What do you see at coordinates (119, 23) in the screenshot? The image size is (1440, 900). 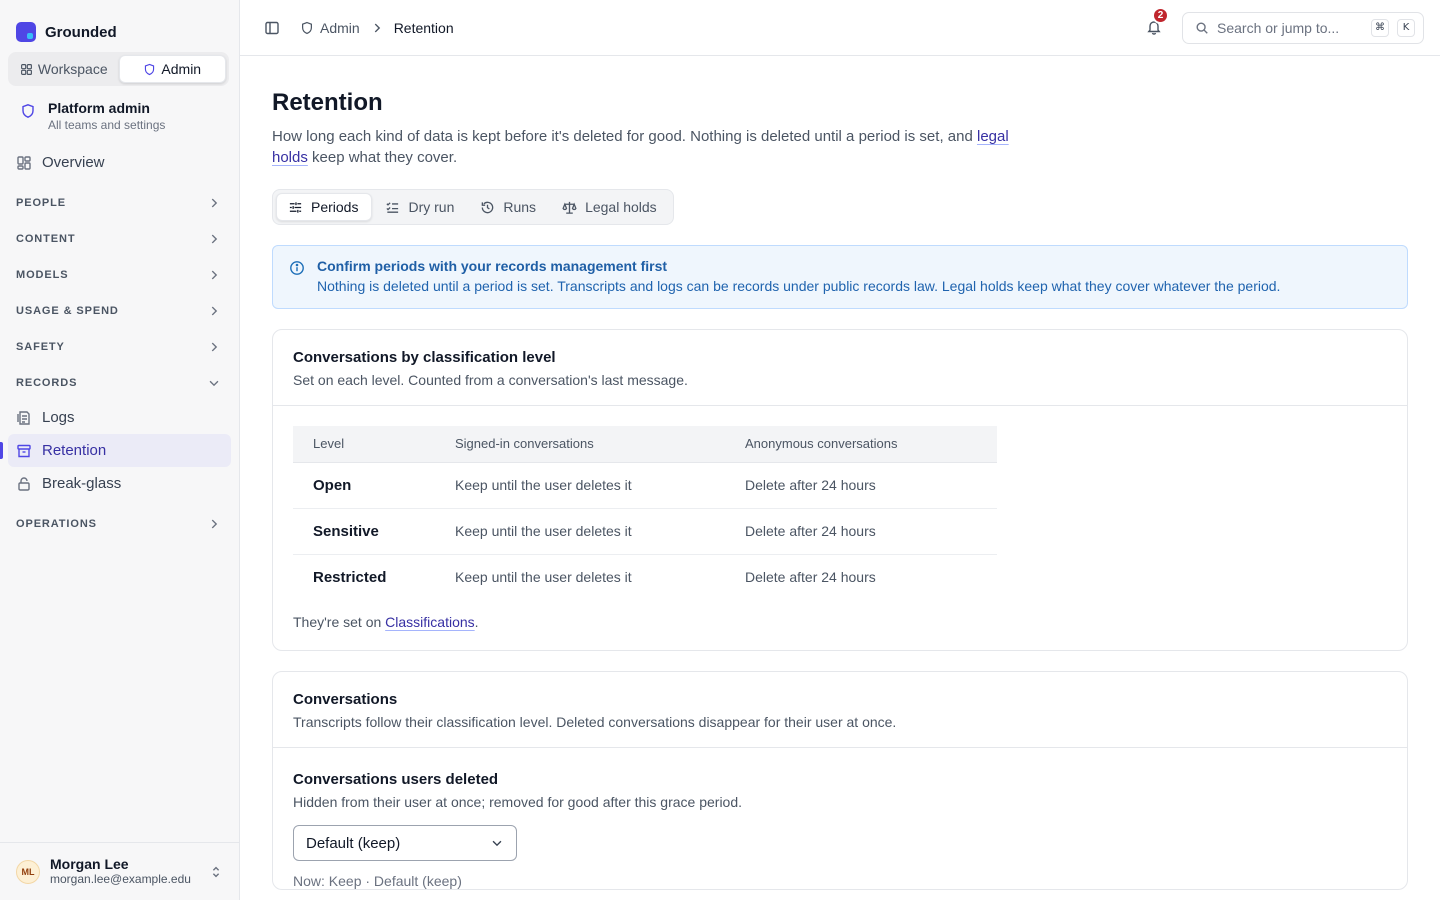 I see `brand: Grounded` at bounding box center [119, 23].